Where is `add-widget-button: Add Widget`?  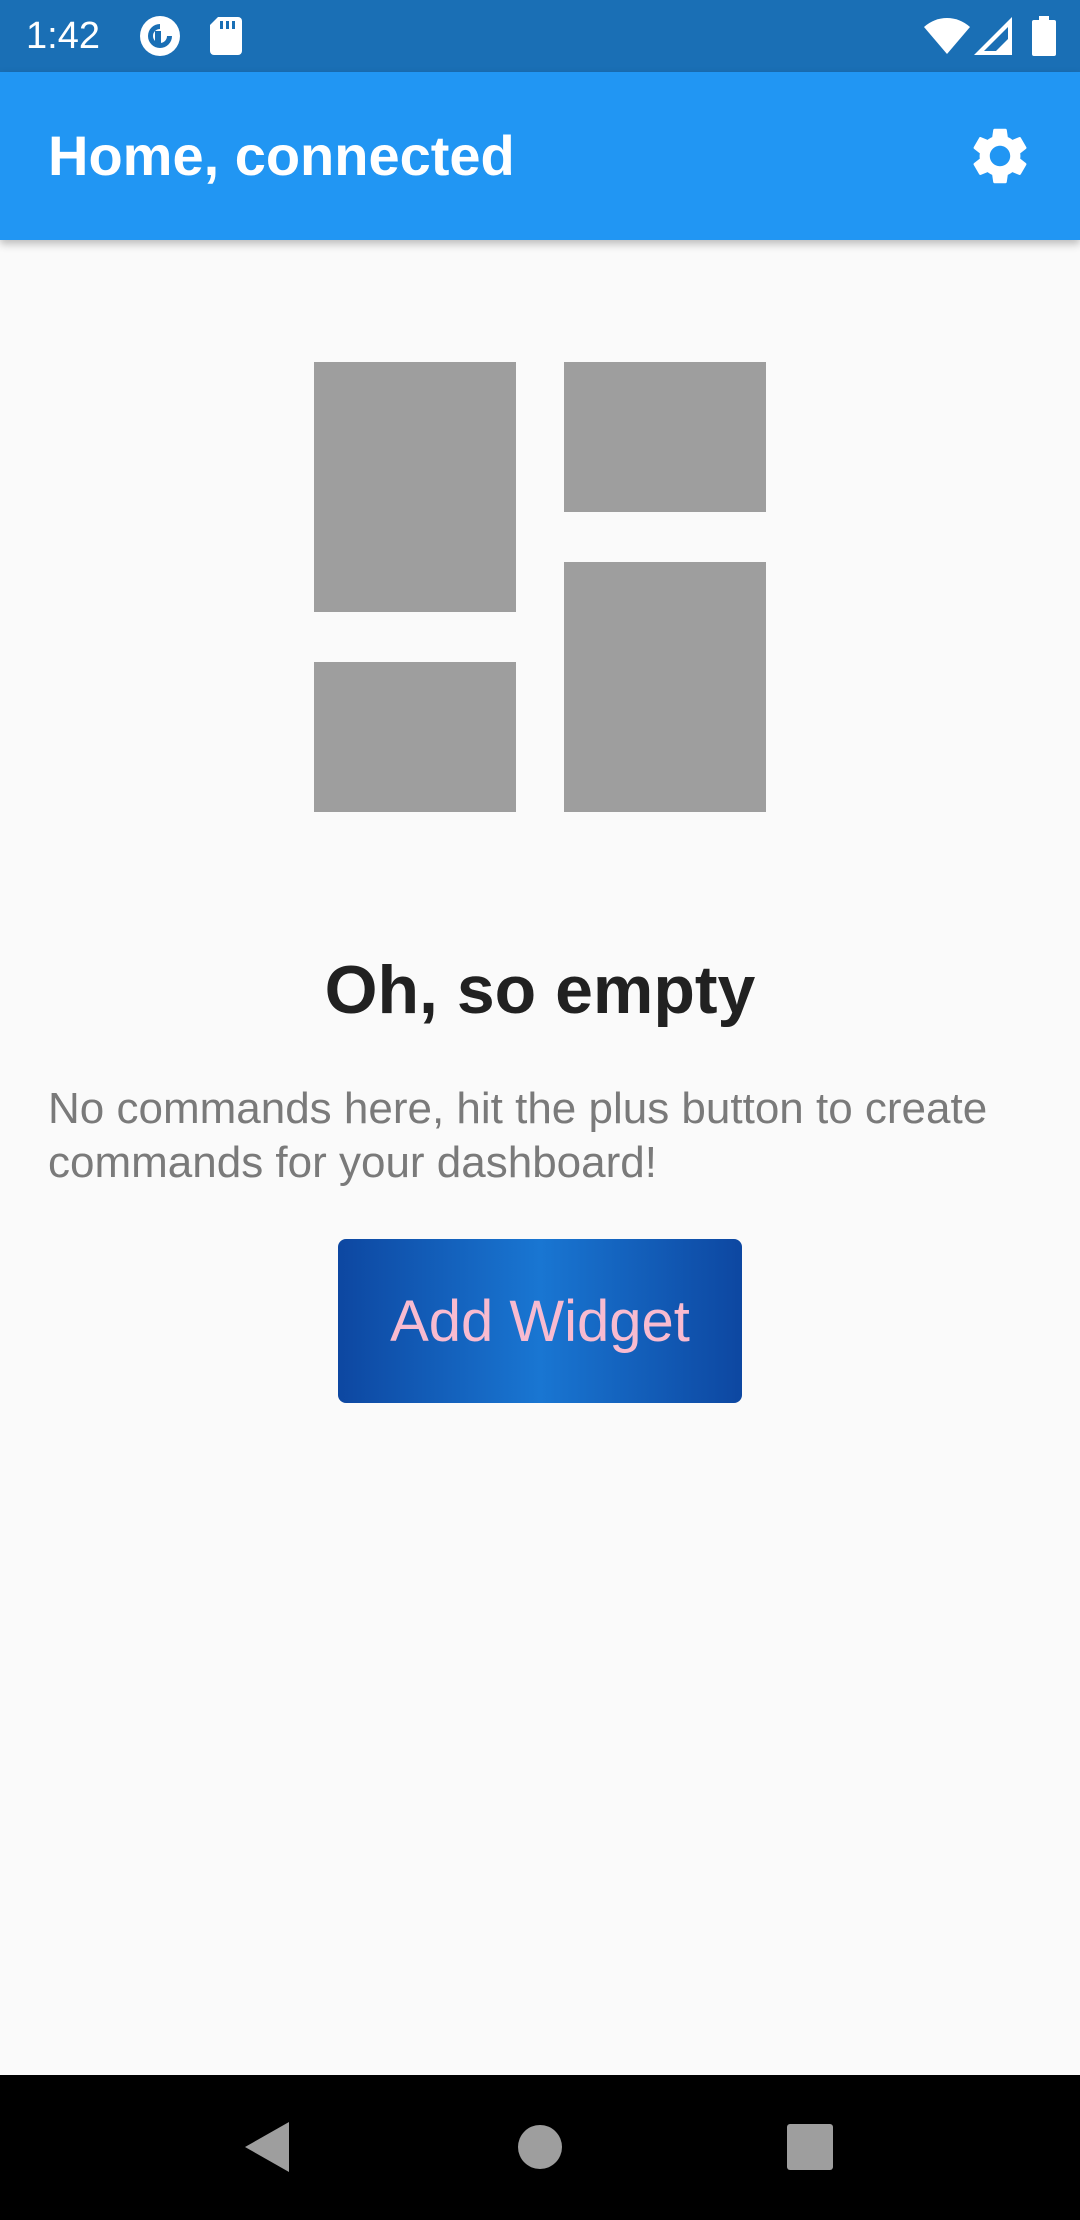
add-widget-button: Add Widget is located at coordinates (540, 1321).